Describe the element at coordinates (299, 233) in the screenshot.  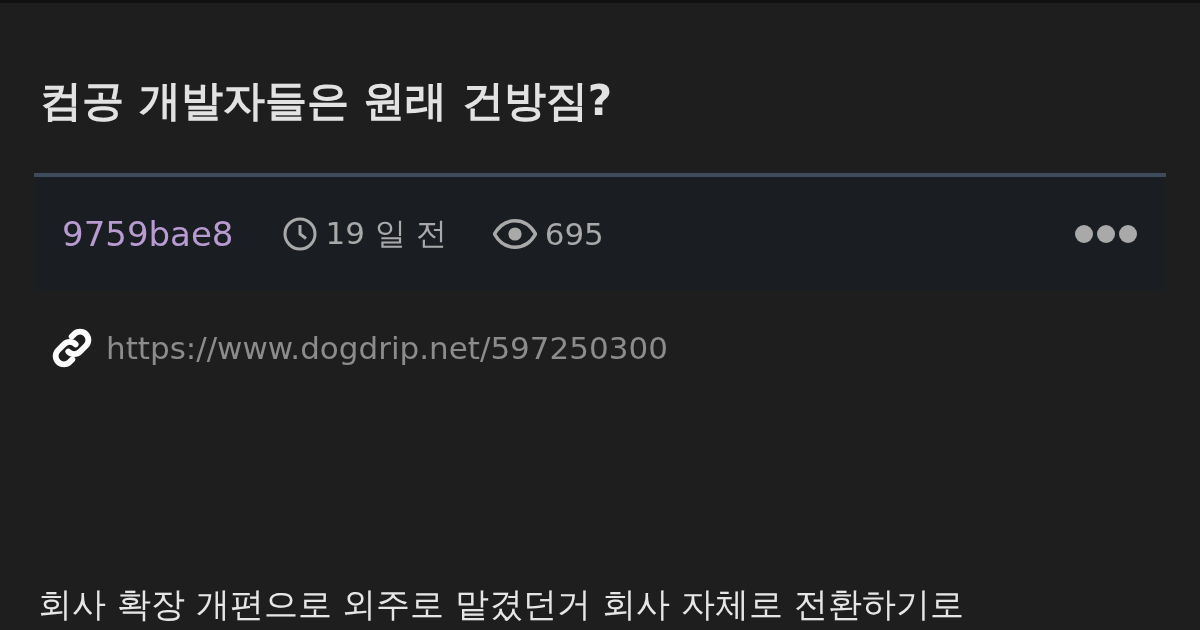
I see `clock-icon` at that location.